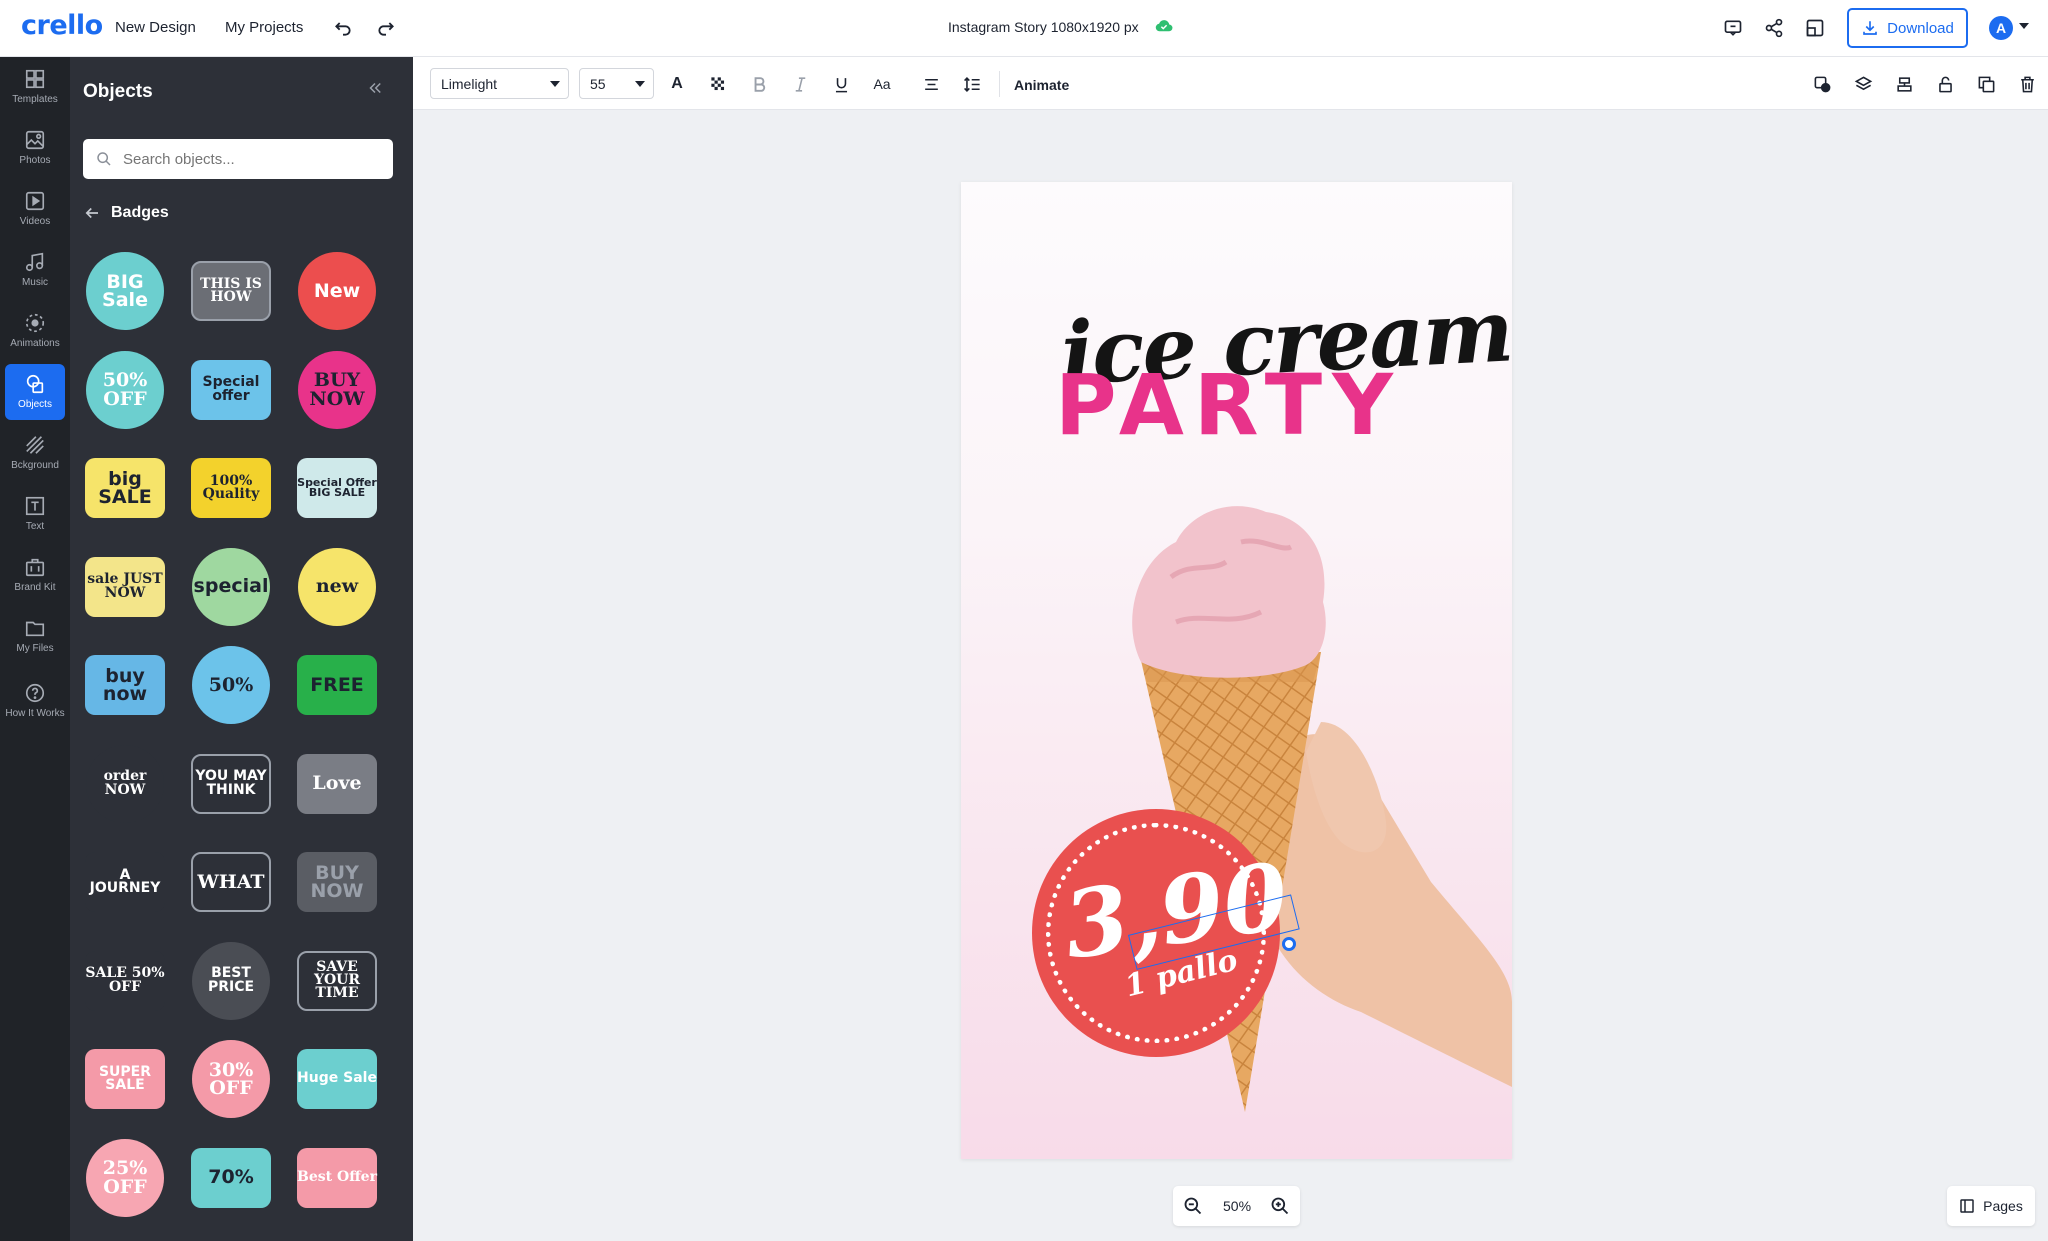 Image resolution: width=2048 pixels, height=1241 pixels. Describe the element at coordinates (231, 784) in the screenshot. I see `badge-item: YOU MAY THINK` at that location.